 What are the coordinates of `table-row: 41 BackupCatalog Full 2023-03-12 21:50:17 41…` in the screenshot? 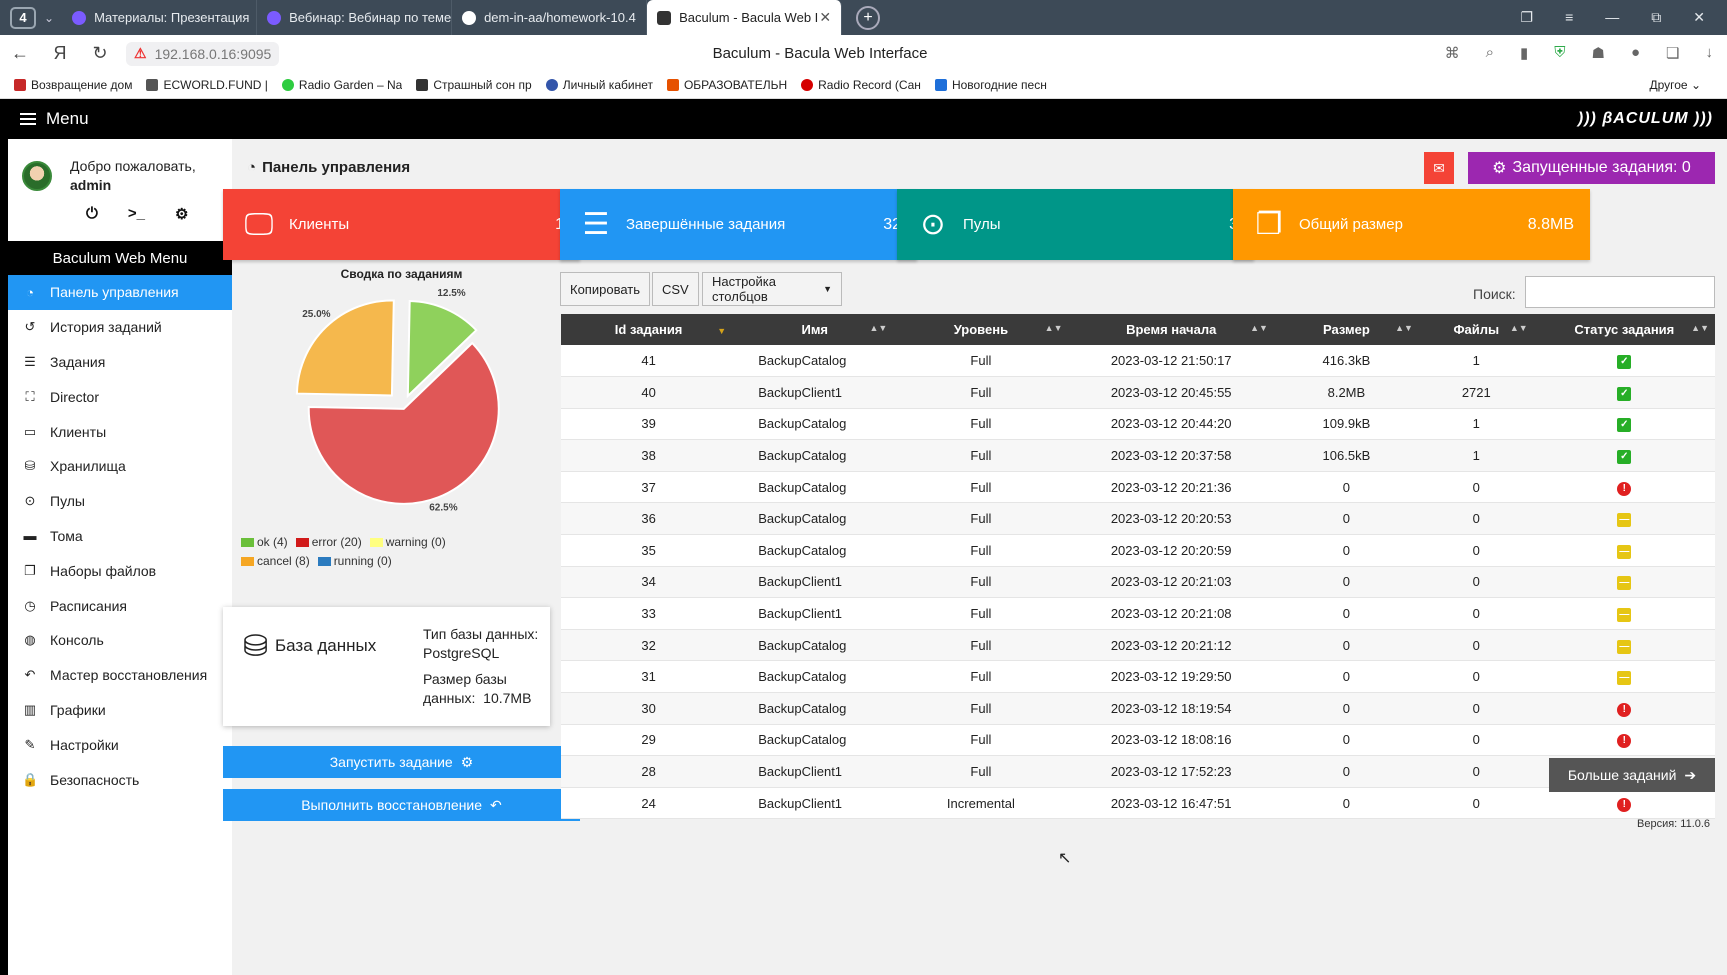 It's located at (1138, 361).